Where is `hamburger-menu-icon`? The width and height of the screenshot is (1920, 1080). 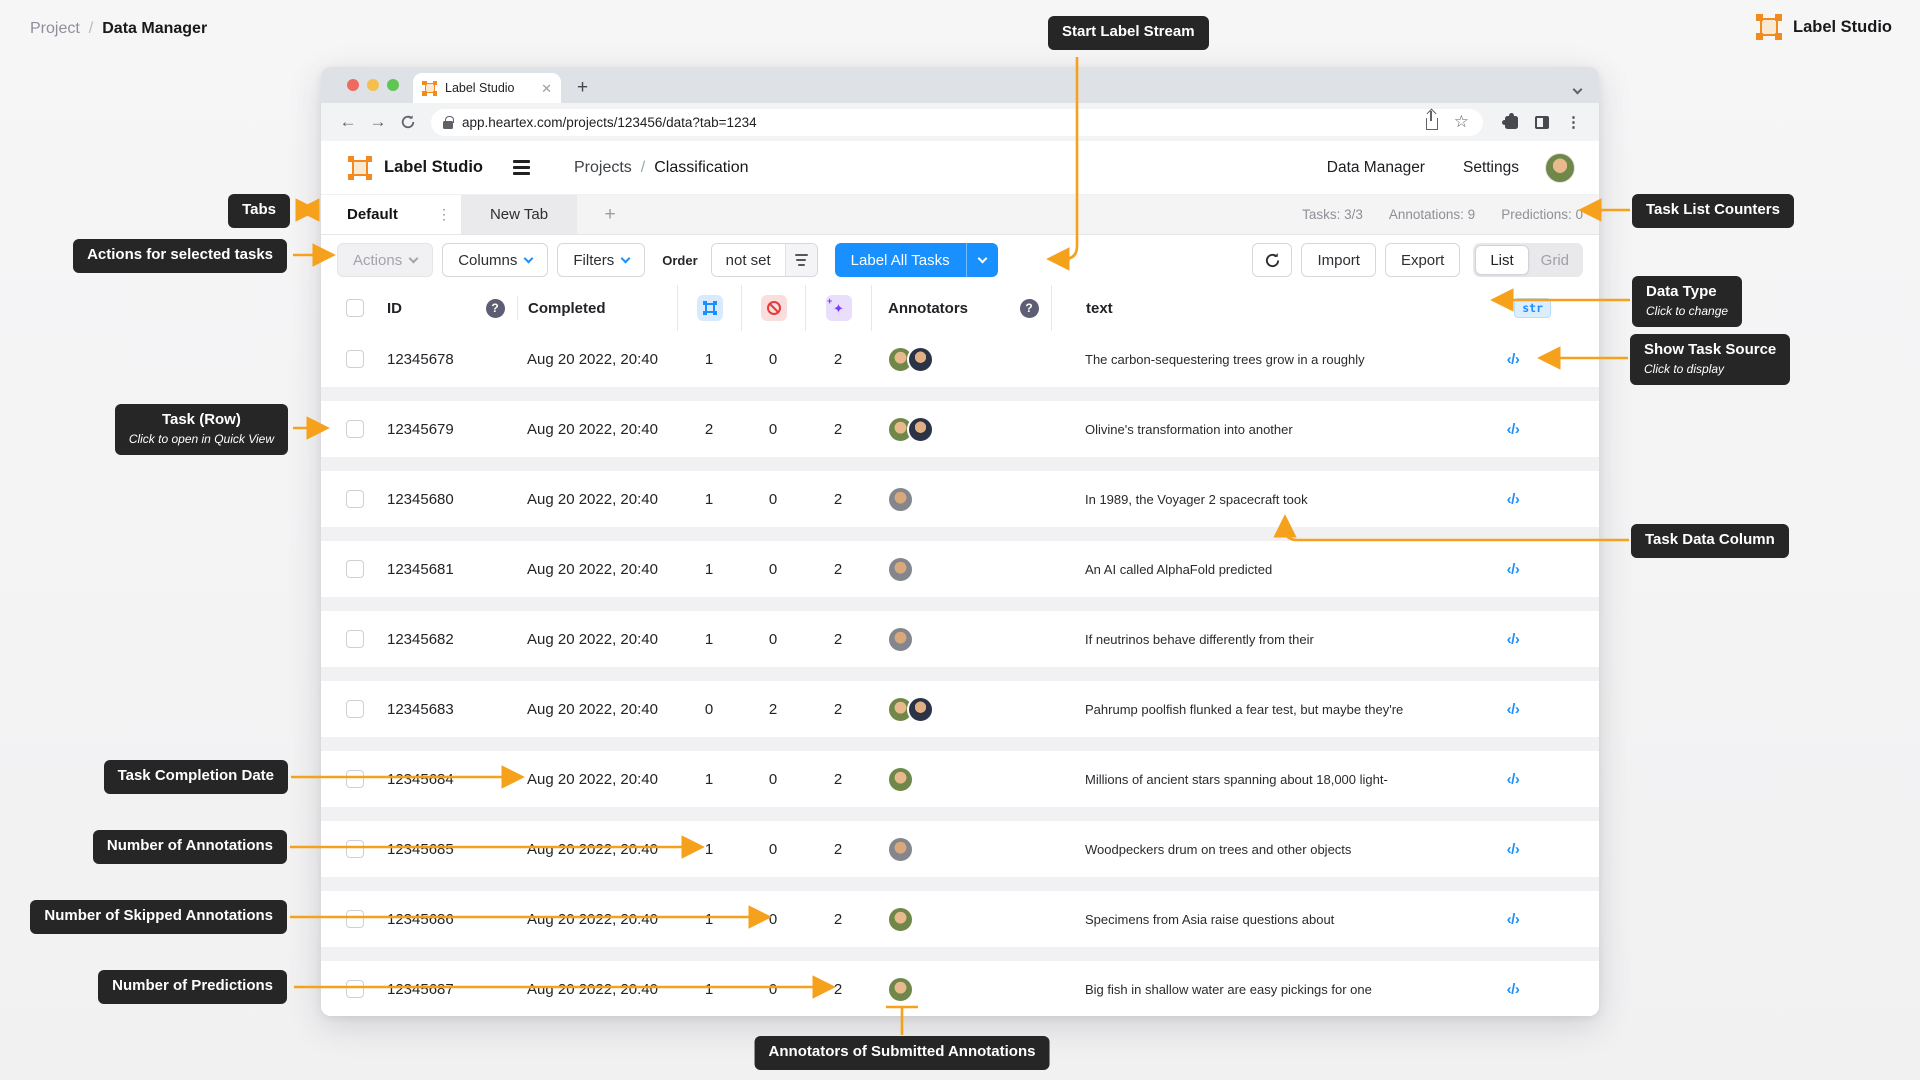 hamburger-menu-icon is located at coordinates (521, 167).